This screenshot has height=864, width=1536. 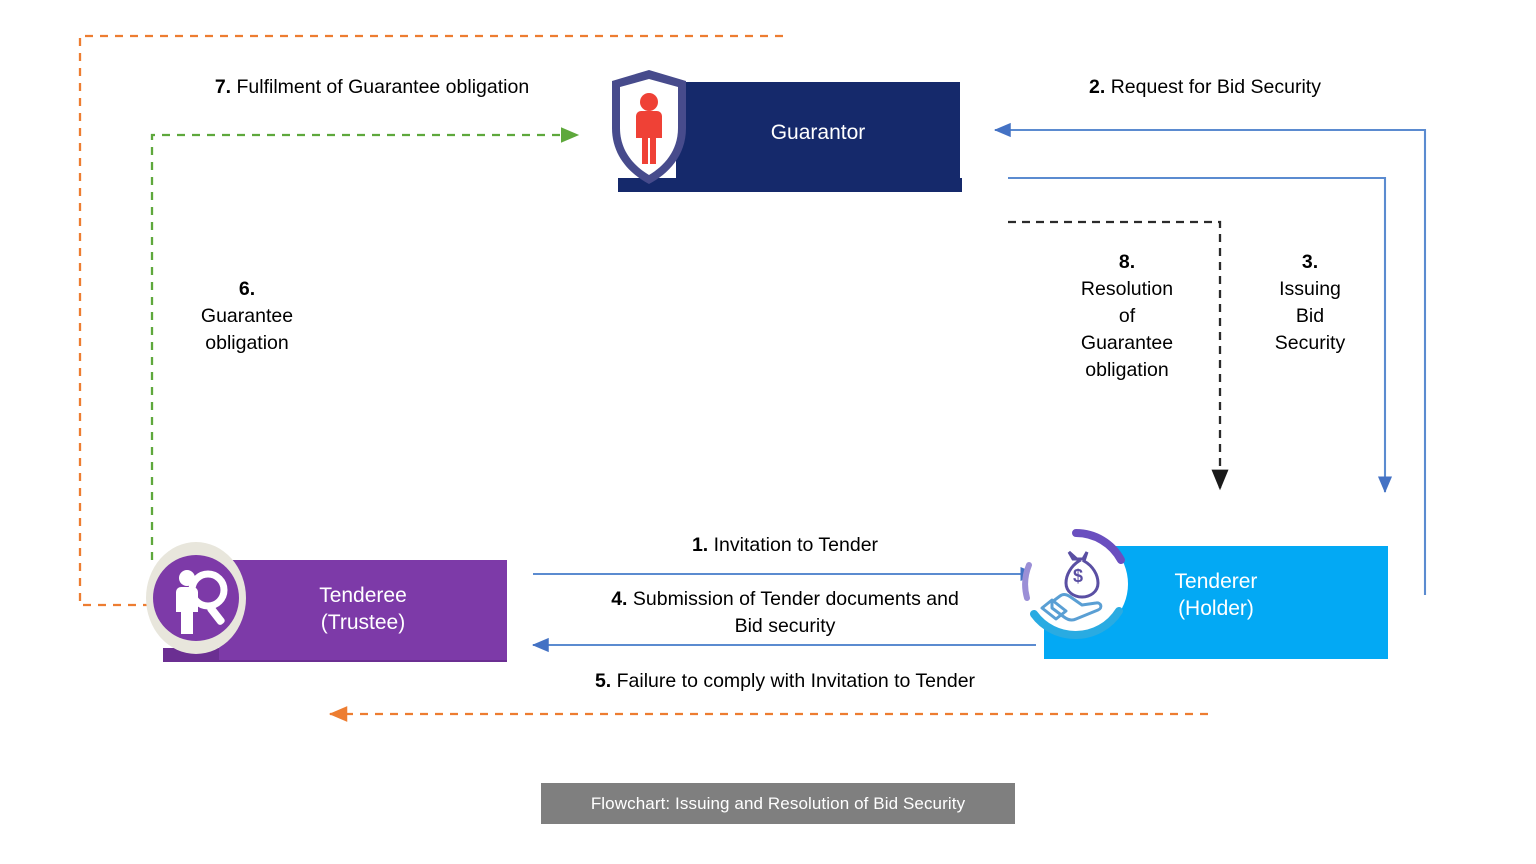 I want to click on label-step-6-num: 6., so click(x=247, y=289).